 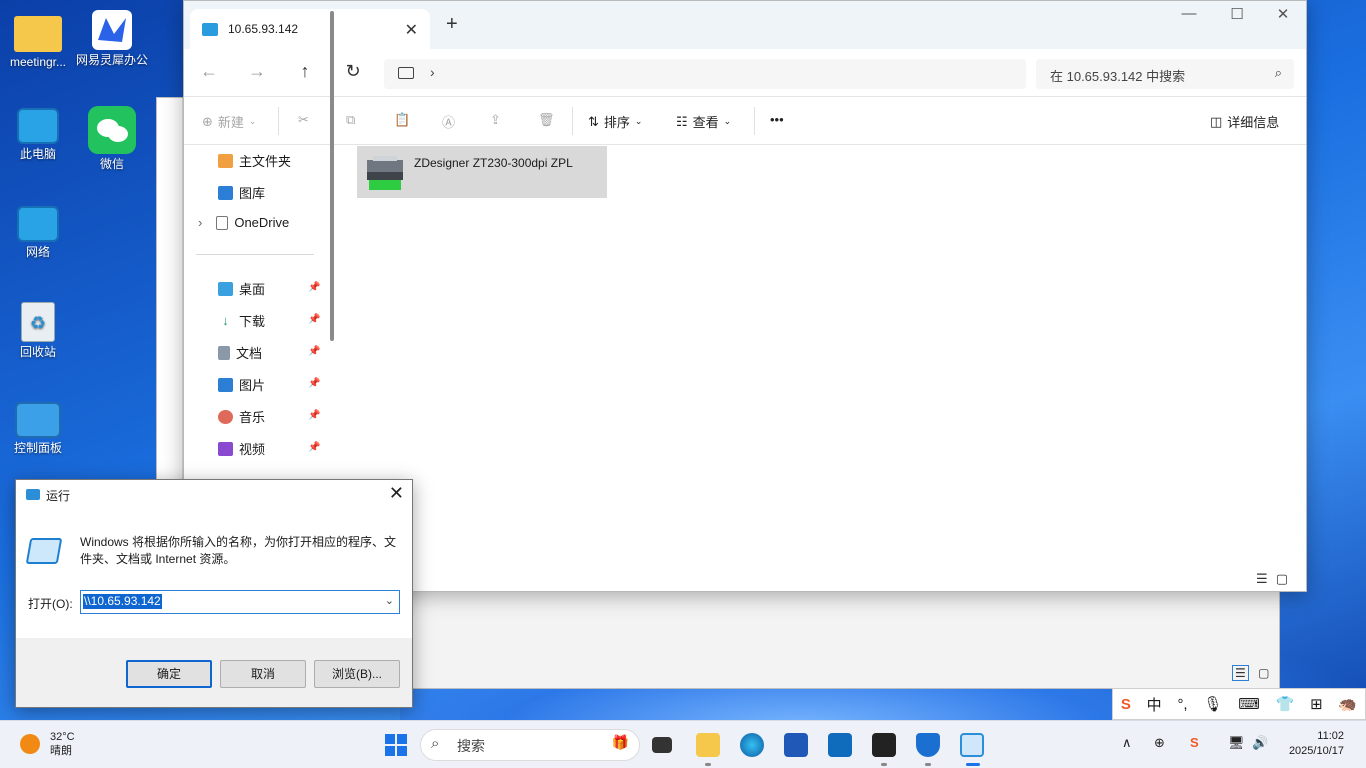 What do you see at coordinates (305, 71) in the screenshot?
I see `up-arrow-icon: ↑` at bounding box center [305, 71].